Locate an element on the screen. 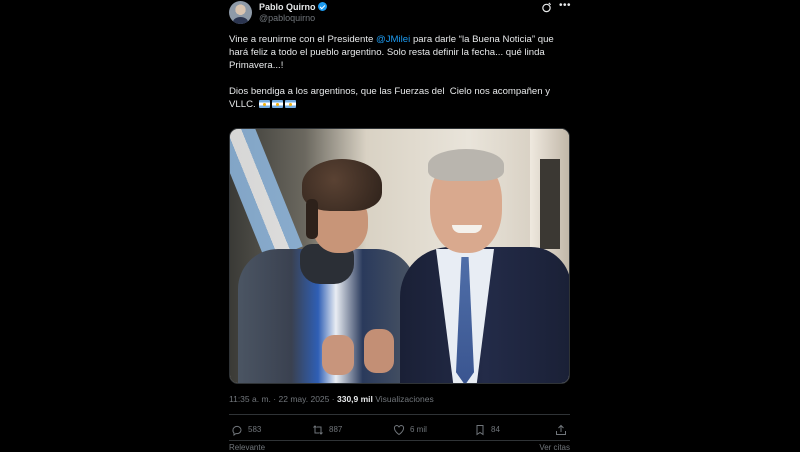 This screenshot has width=800, height=452. display-name: Pablo Quirno is located at coordinates (287, 7).